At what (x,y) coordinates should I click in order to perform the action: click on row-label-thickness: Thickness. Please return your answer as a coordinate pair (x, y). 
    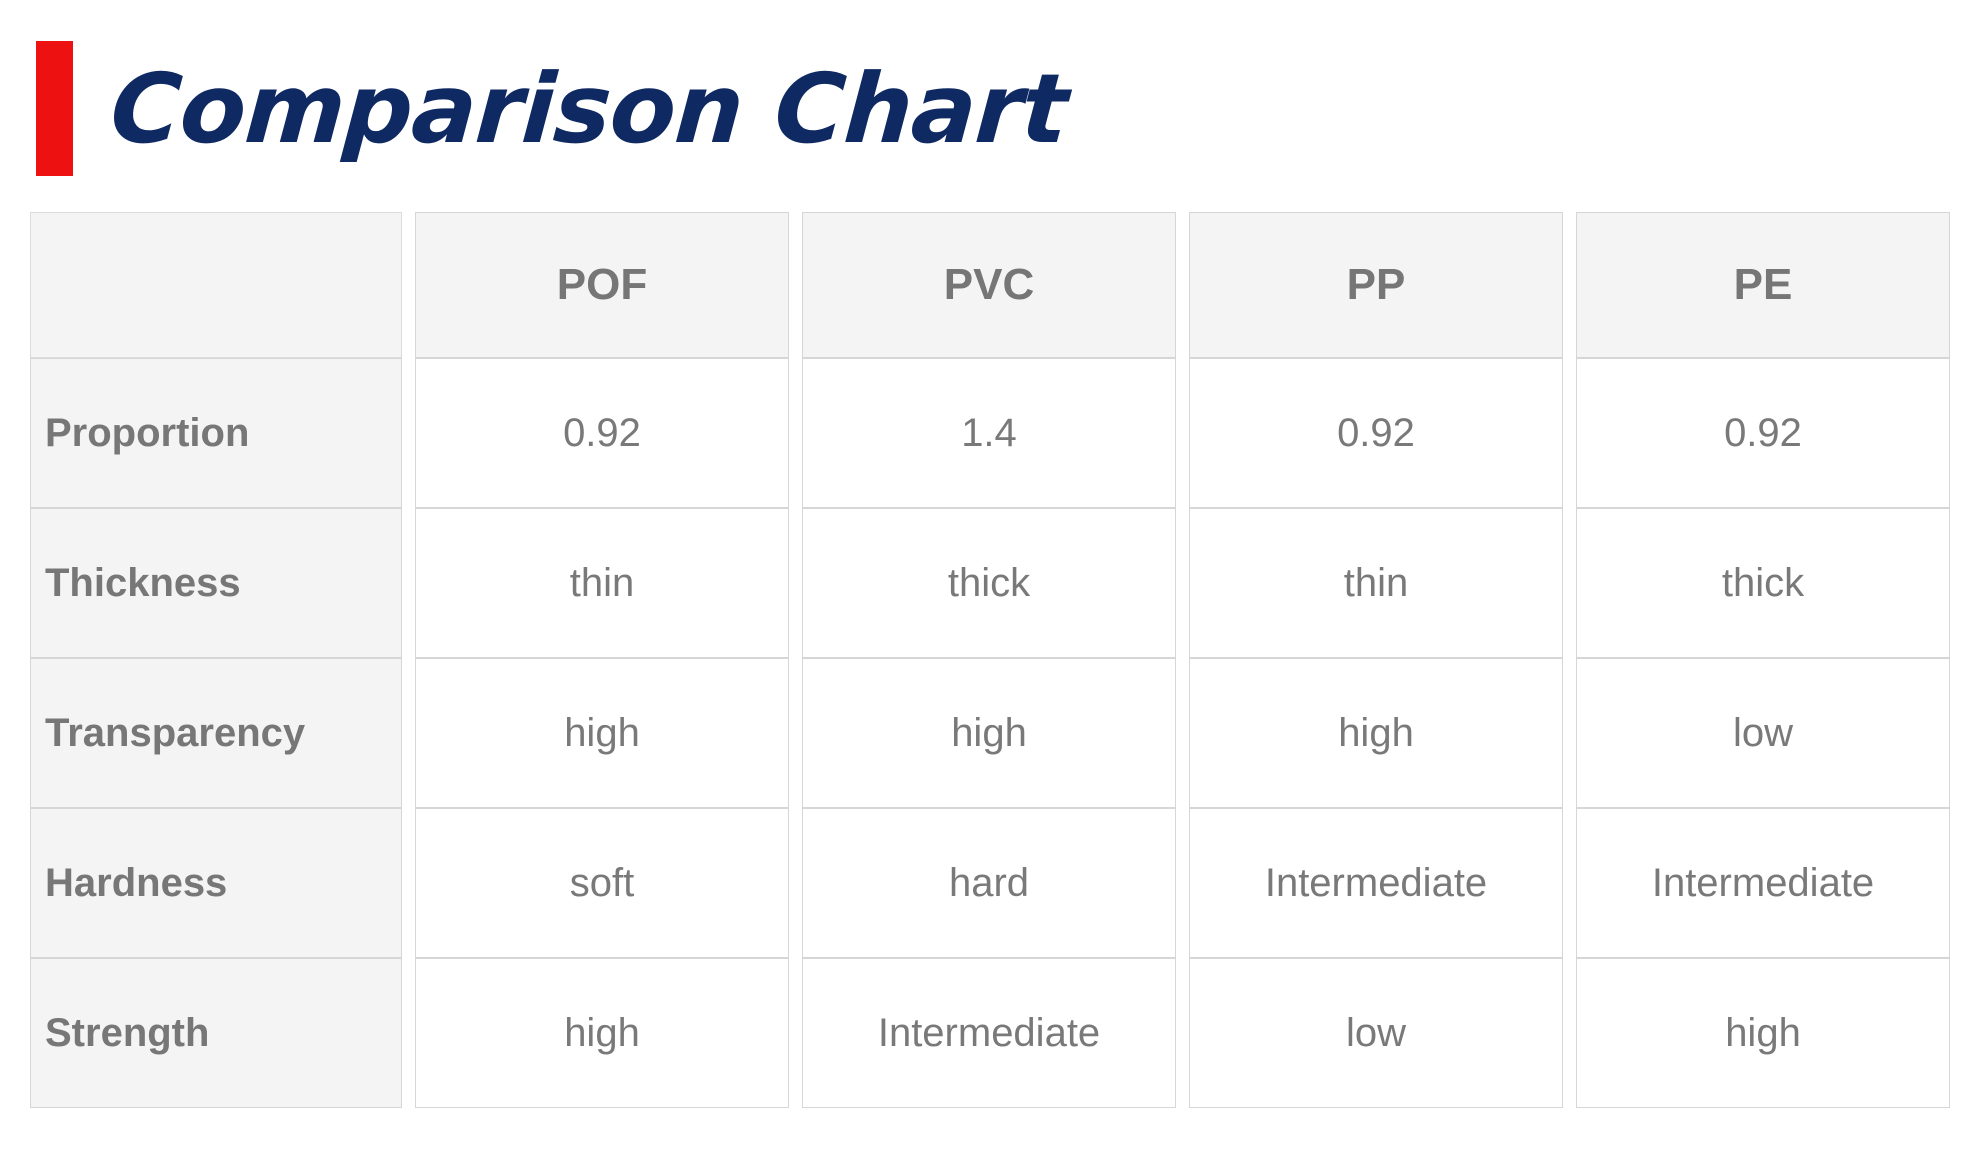
    Looking at the image, I should click on (216, 583).